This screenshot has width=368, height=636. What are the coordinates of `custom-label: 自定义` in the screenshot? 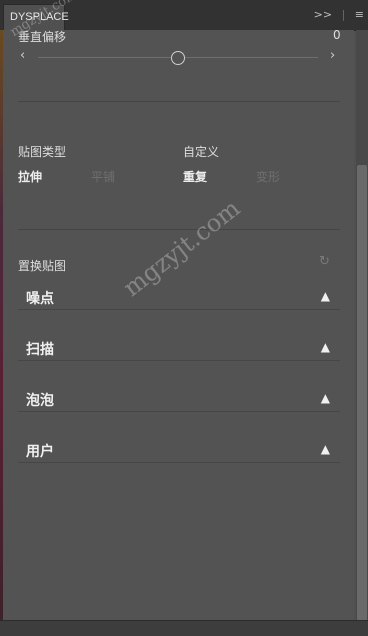 It's located at (201, 152).